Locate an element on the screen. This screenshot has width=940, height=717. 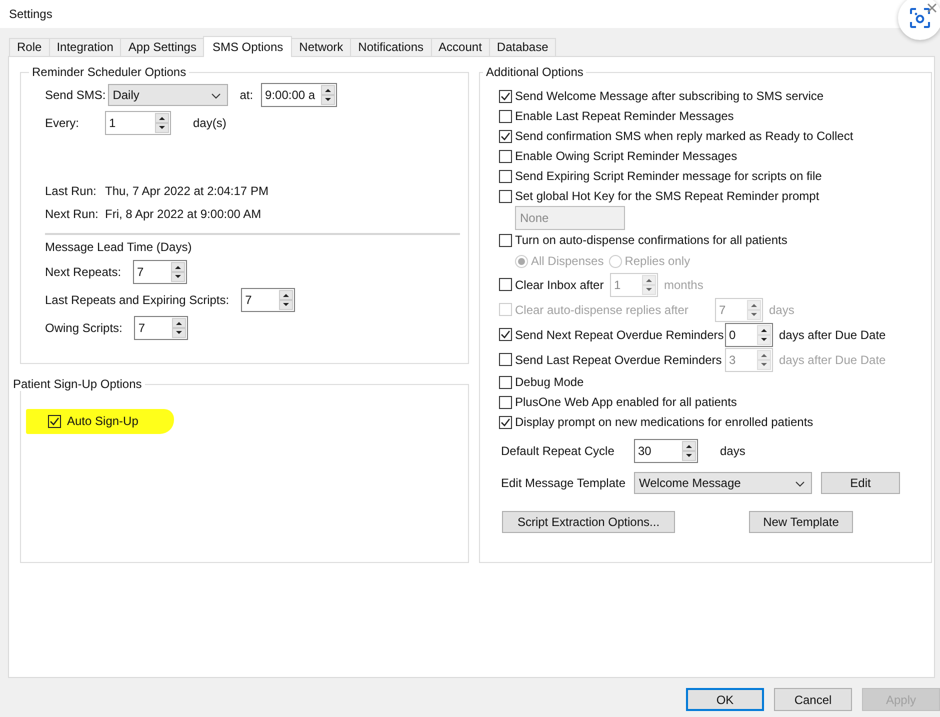
spin-box: 30 is located at coordinates (666, 451).